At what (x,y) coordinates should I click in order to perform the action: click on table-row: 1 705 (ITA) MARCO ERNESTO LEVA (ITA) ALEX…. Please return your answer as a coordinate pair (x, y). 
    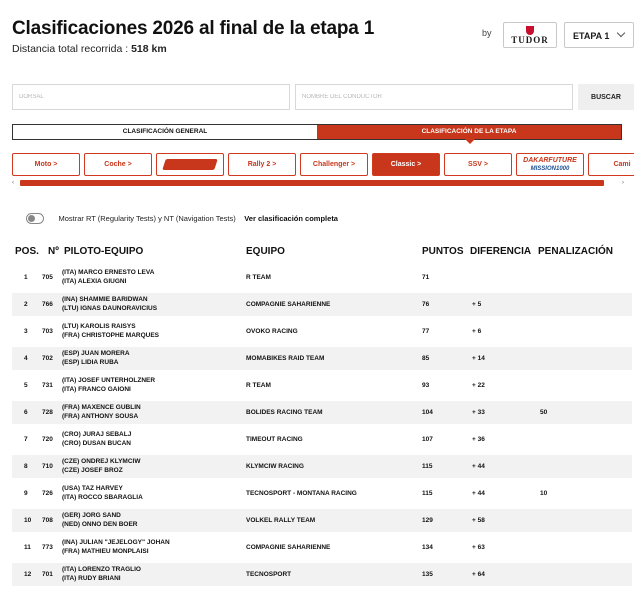
    Looking at the image, I should click on (322, 277).